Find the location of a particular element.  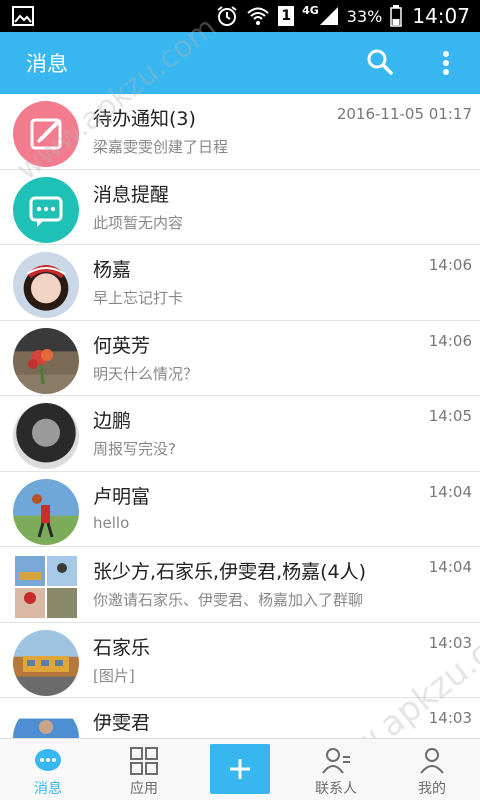

nav-label: 应用 is located at coordinates (144, 789).